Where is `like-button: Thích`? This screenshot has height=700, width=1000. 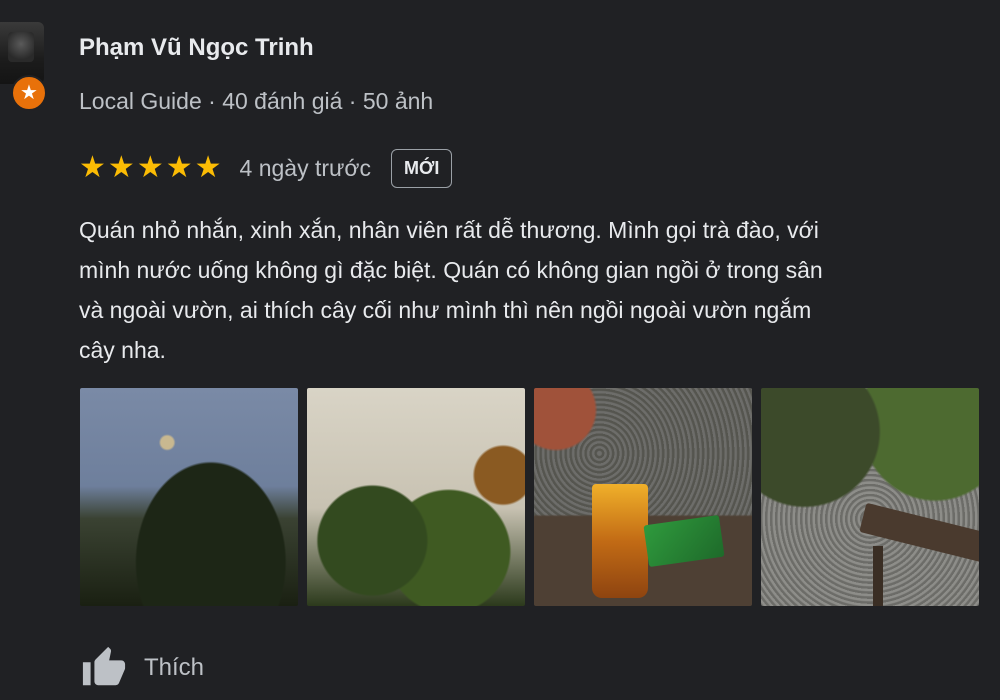
like-button: Thích is located at coordinates (142, 668).